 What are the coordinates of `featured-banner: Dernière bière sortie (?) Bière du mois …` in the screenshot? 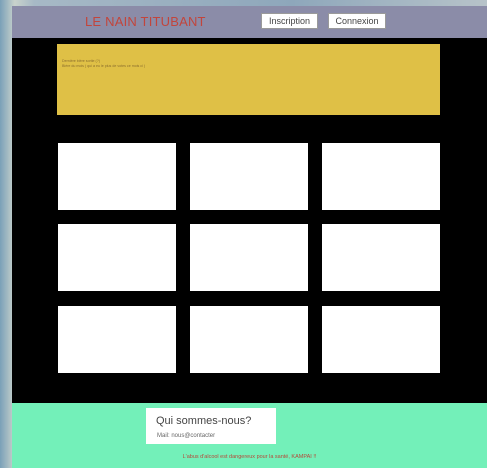 It's located at (248, 79).